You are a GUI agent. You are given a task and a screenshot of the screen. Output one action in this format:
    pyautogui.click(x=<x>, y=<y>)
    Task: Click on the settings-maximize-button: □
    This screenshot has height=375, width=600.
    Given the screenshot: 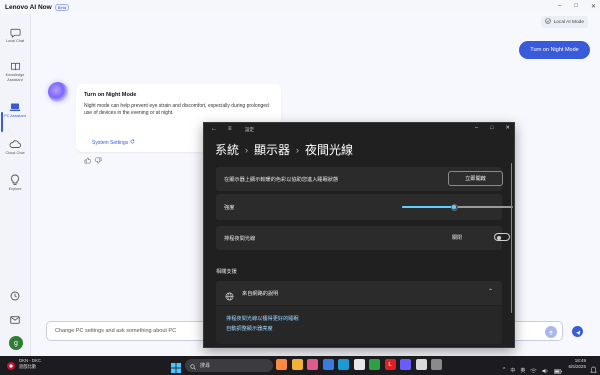 What is the action you would take?
    pyautogui.click(x=491, y=128)
    